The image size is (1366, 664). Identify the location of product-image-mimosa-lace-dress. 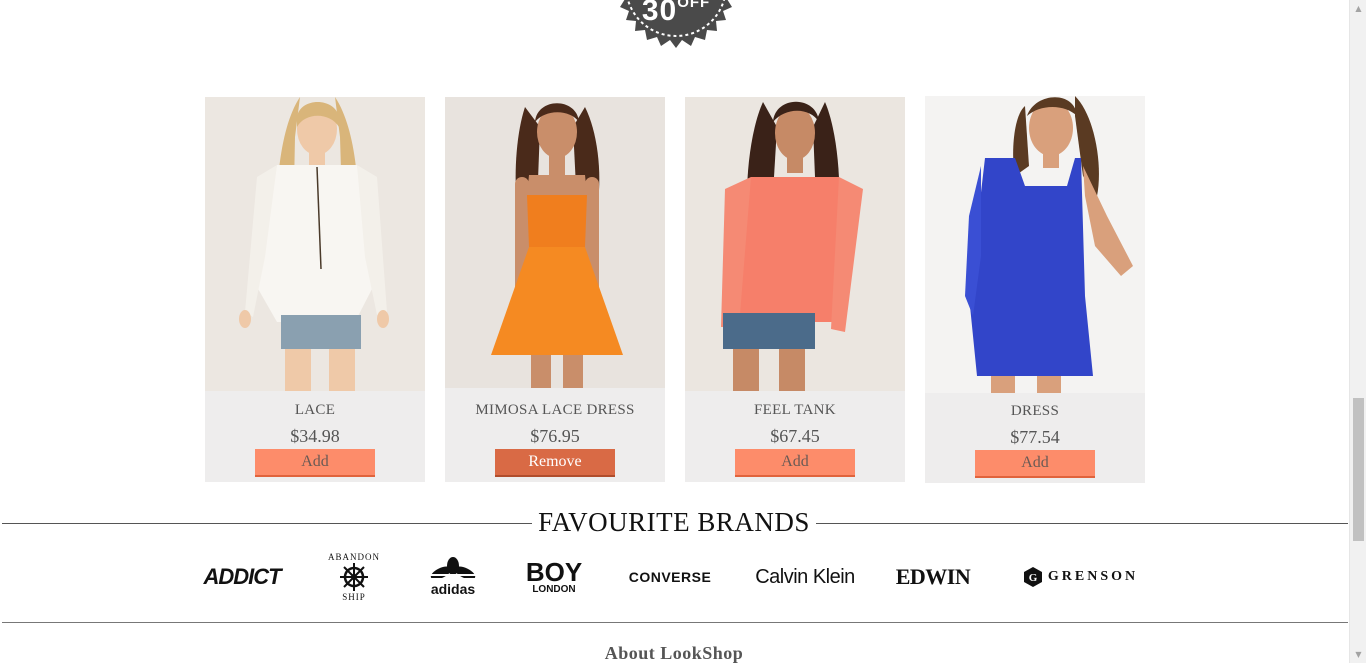
(555, 242).